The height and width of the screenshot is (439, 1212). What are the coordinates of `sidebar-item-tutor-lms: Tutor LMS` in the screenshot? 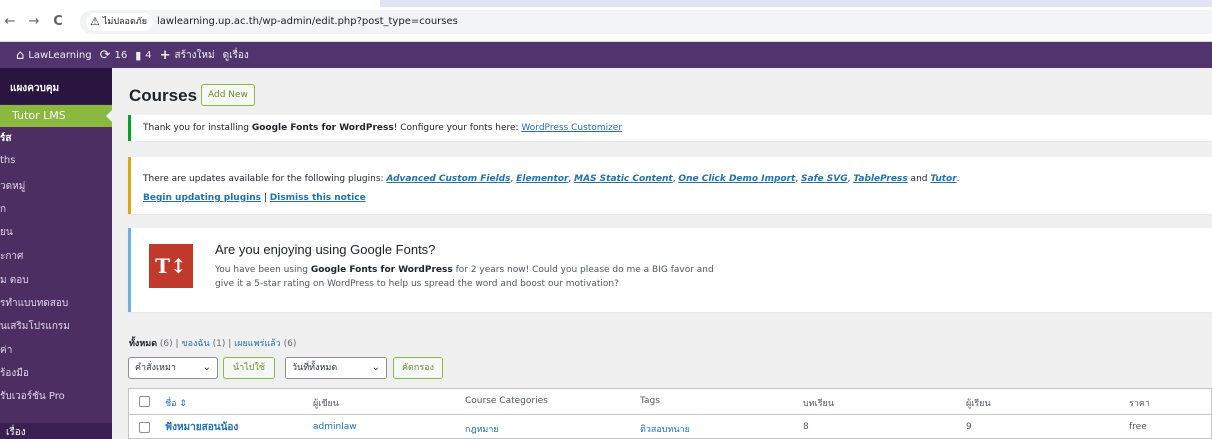 It's located at (56, 116).